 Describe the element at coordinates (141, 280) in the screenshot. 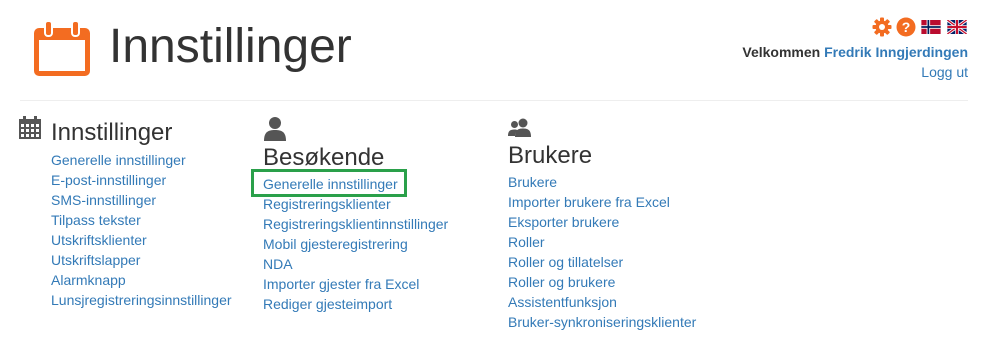

I see `list-item: Alarmknapp` at that location.